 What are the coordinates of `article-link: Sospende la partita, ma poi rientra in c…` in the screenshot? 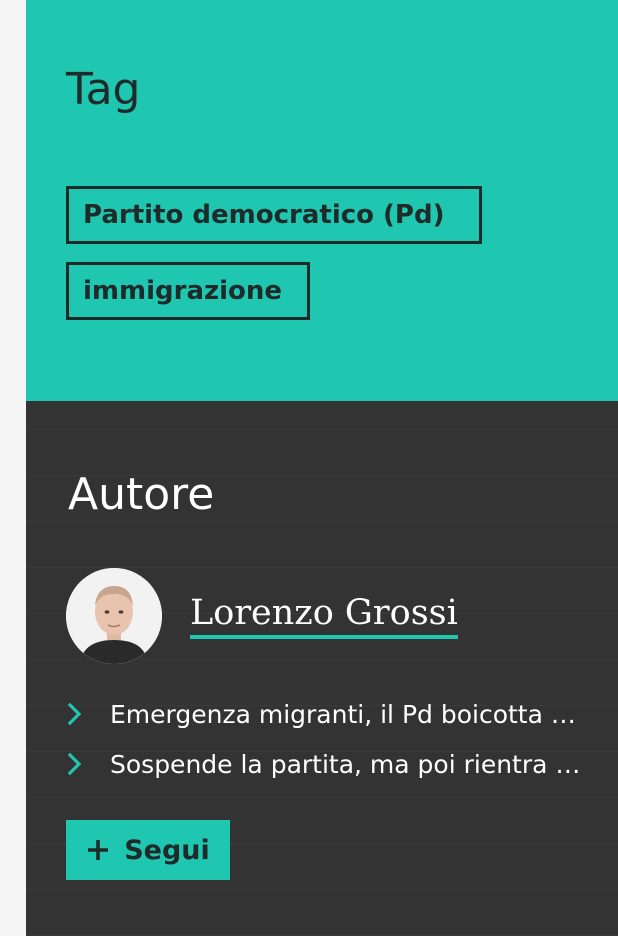 It's located at (348, 764).